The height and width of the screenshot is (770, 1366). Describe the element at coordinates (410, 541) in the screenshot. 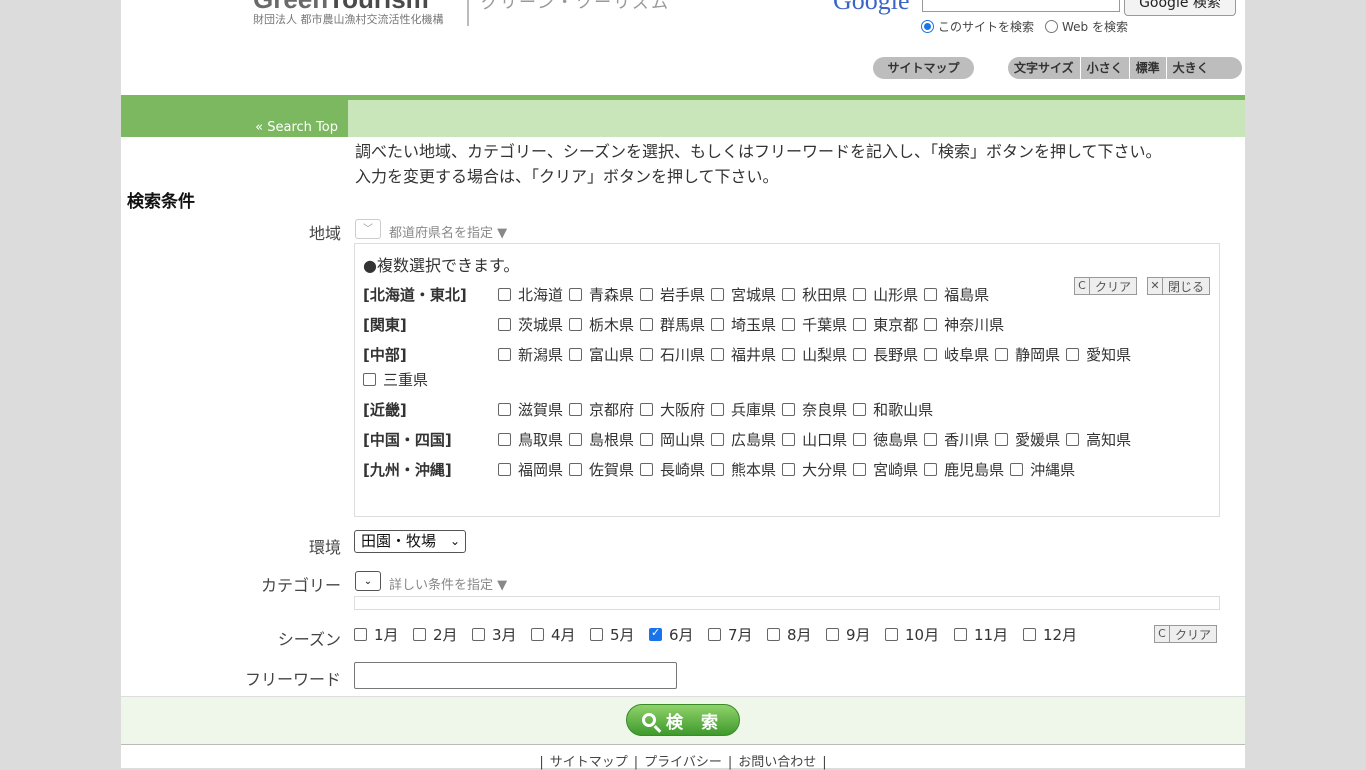

I see `environment-select: 田園・牧場 ⌄` at that location.